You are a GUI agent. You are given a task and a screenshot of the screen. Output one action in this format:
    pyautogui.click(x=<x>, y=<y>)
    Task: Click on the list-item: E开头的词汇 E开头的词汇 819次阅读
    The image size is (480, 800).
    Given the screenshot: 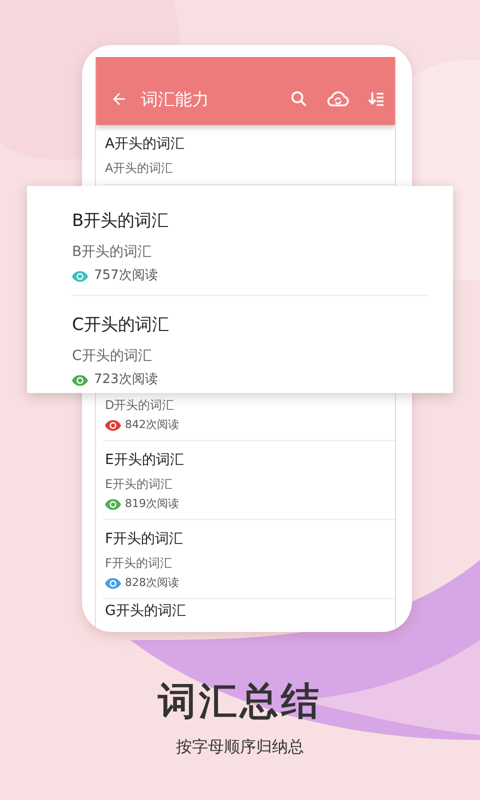 What is the action you would take?
    pyautogui.click(x=249, y=480)
    